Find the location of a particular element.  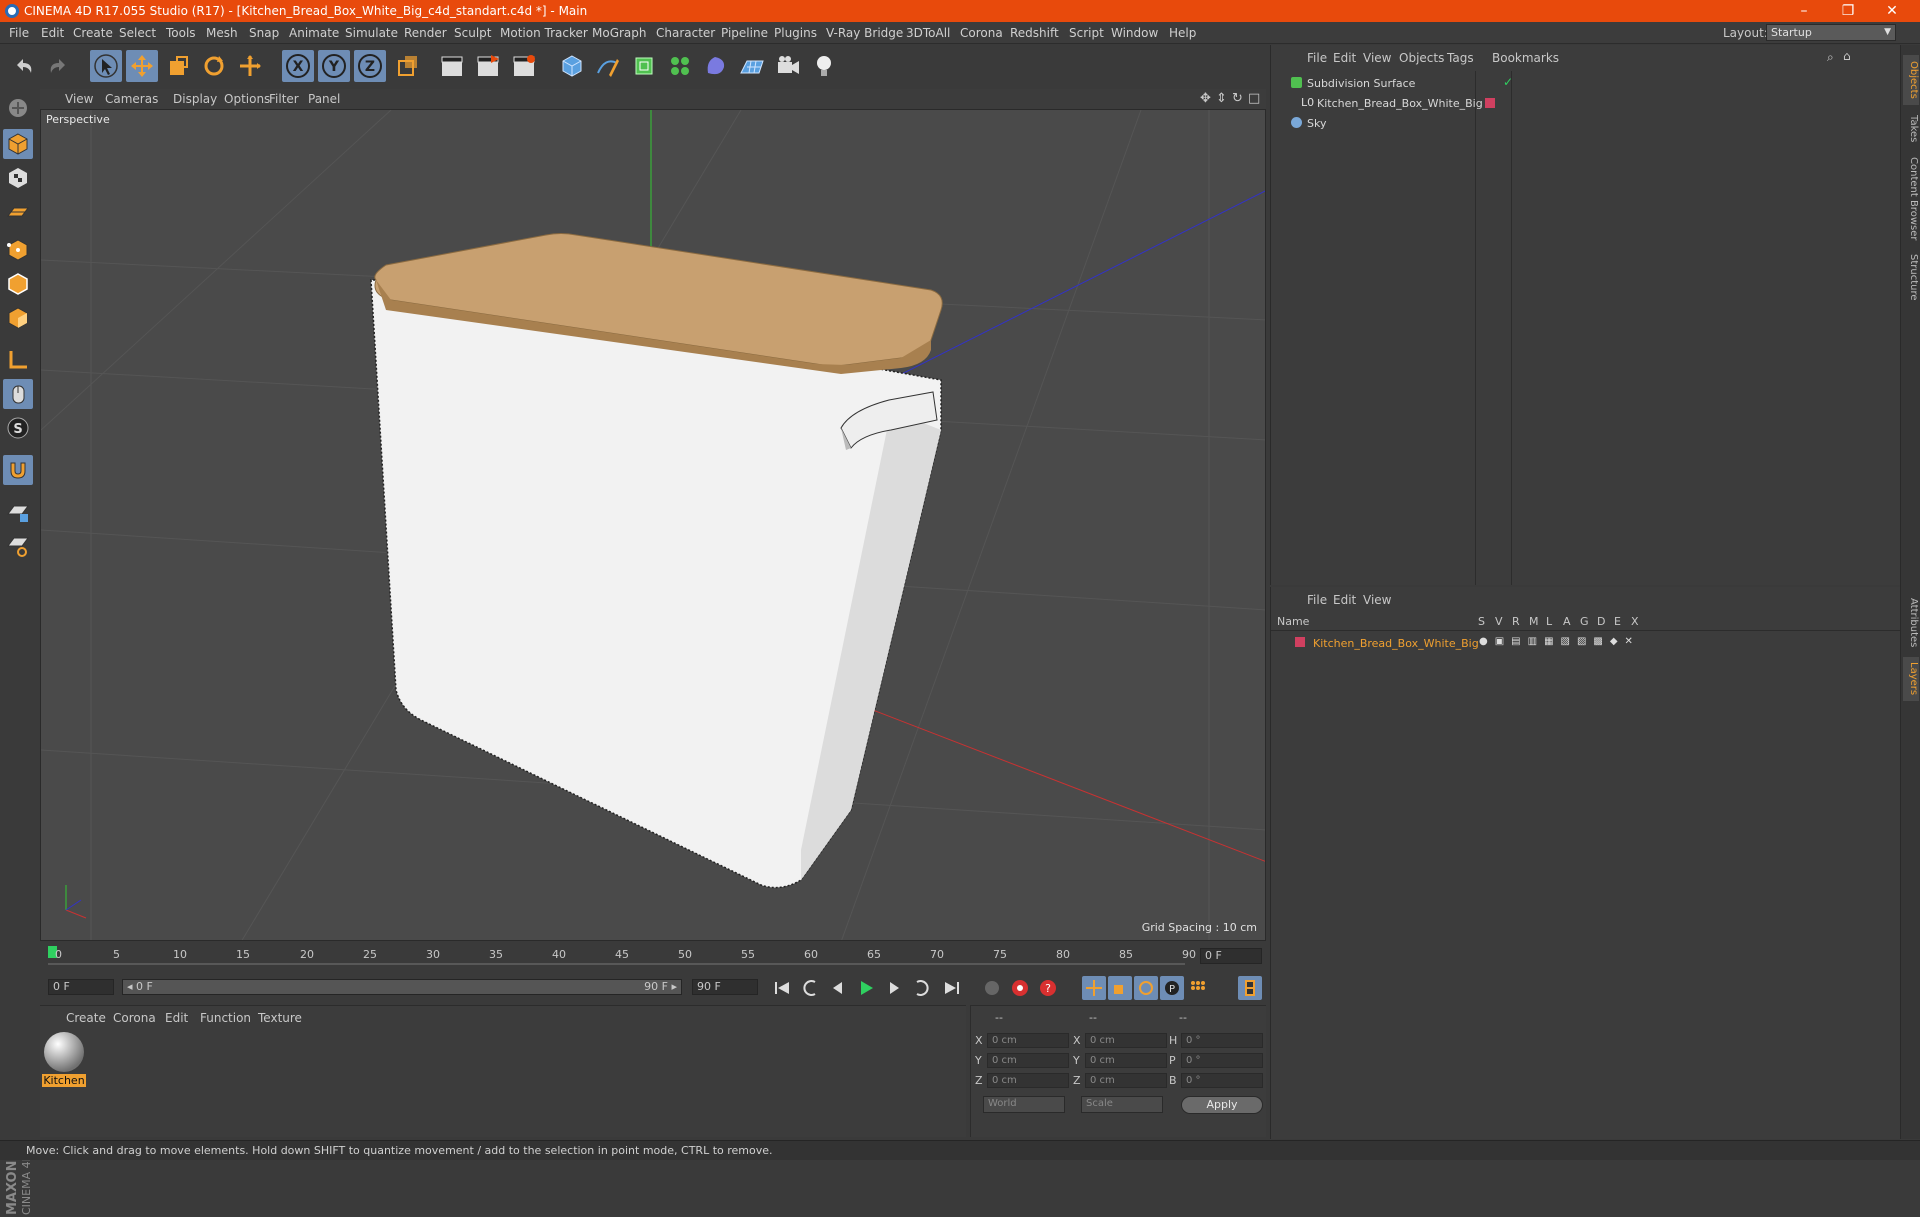

objects-menu-view: View is located at coordinates (1377, 58).